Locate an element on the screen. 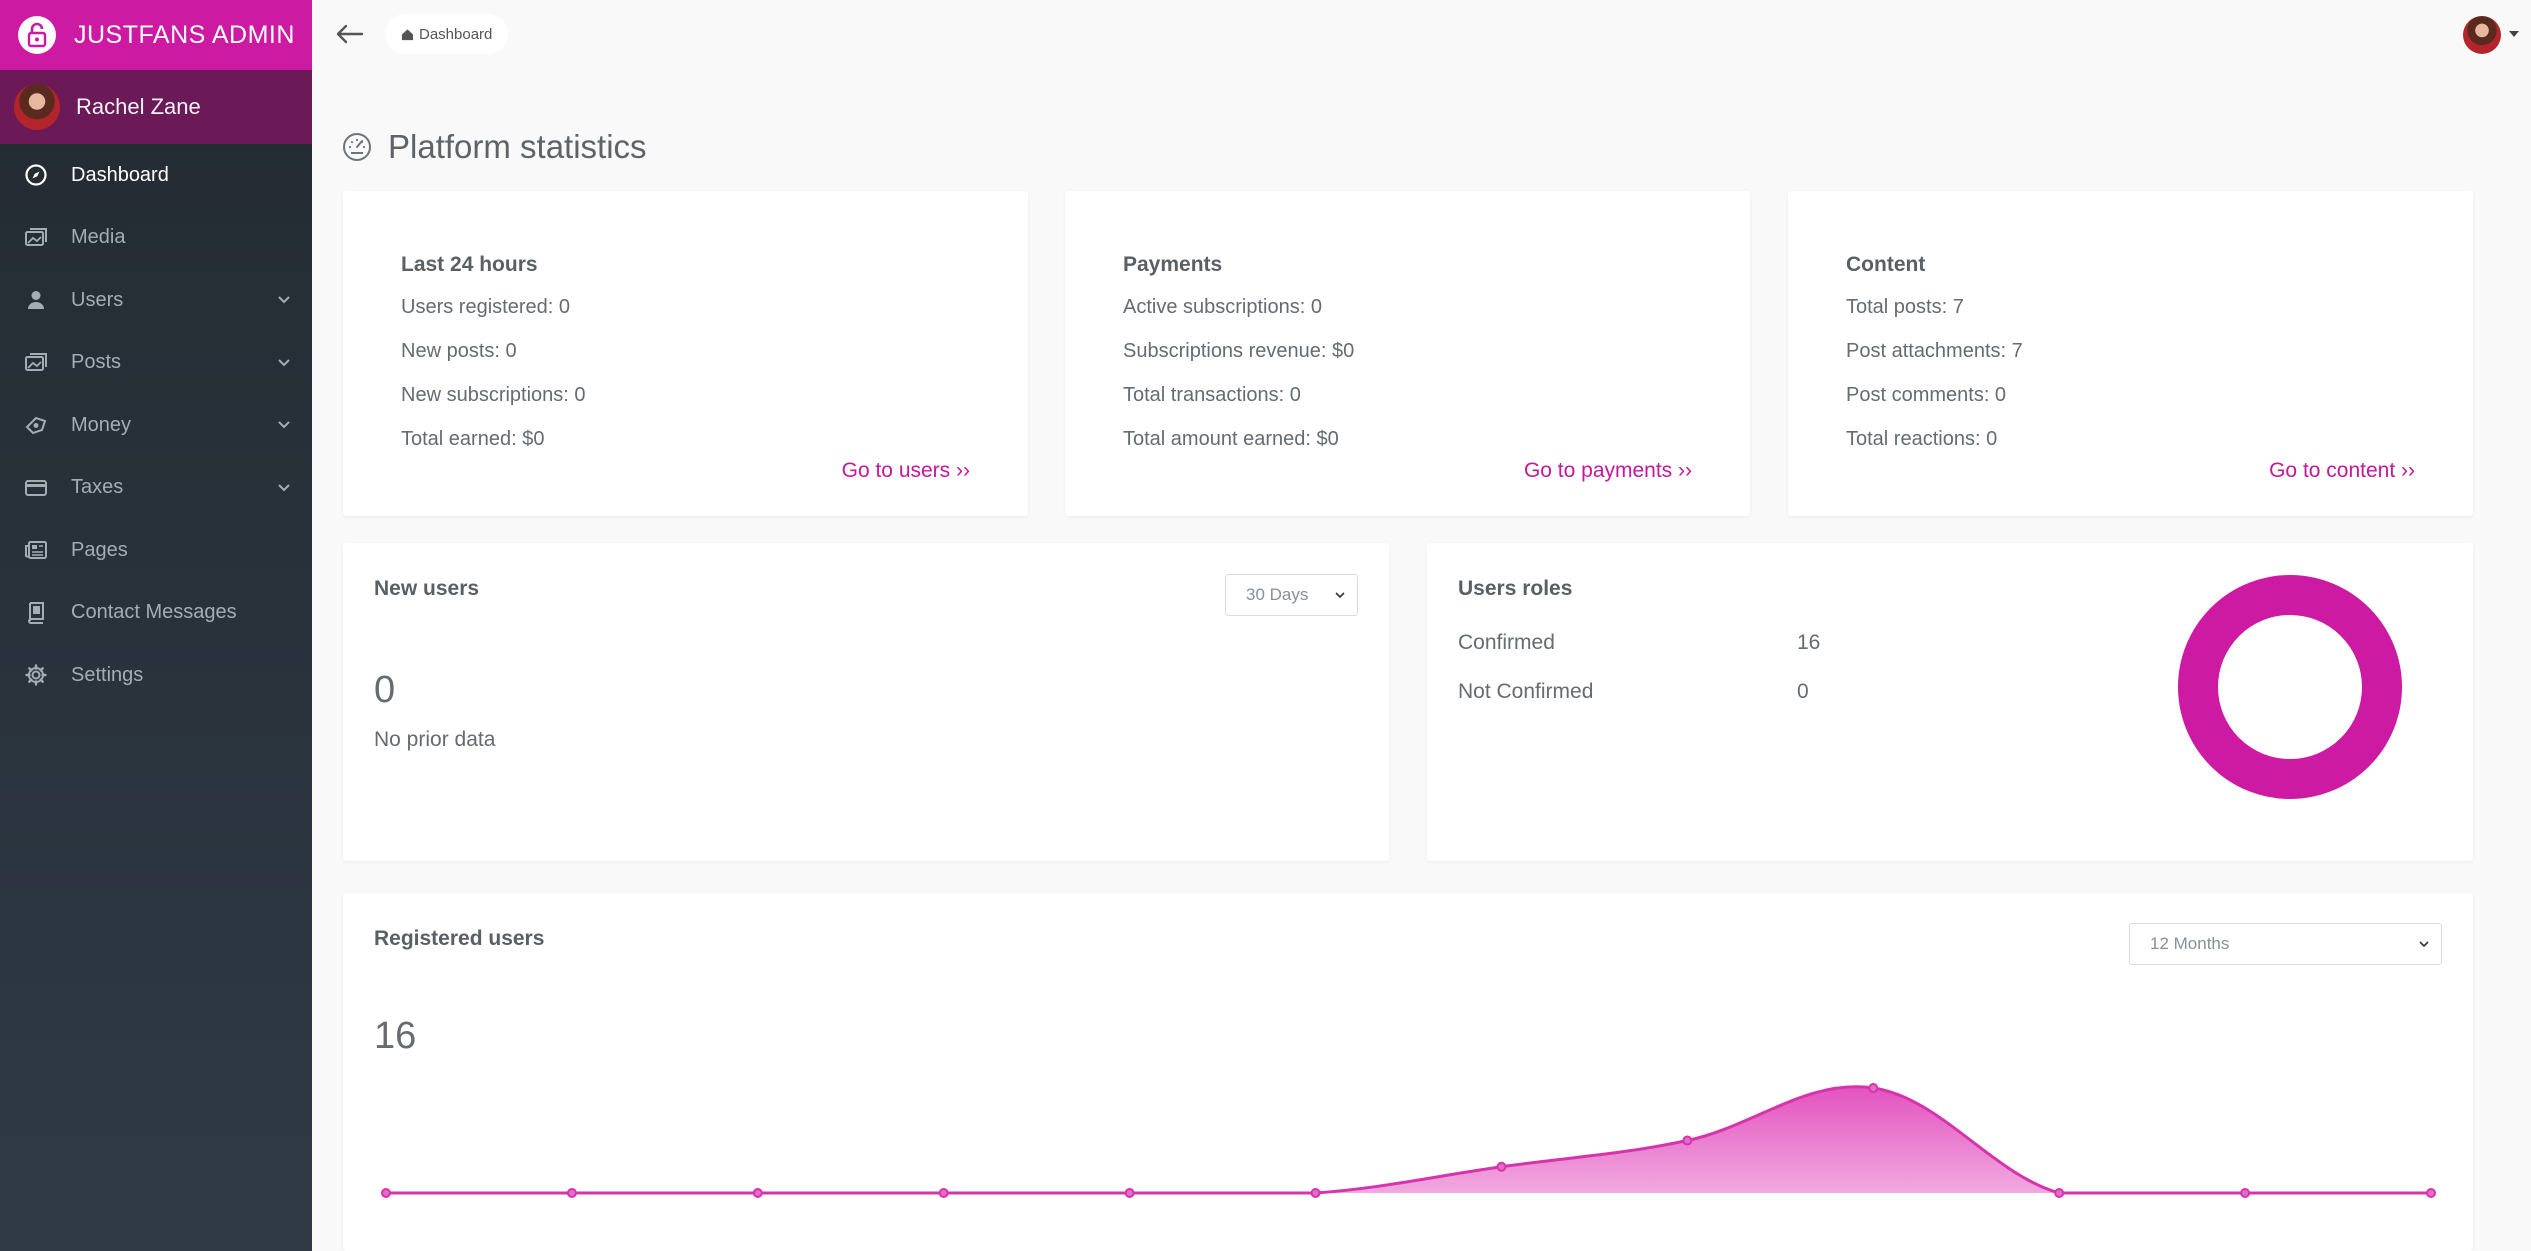  page-heading: Platform statistics is located at coordinates (494, 147).